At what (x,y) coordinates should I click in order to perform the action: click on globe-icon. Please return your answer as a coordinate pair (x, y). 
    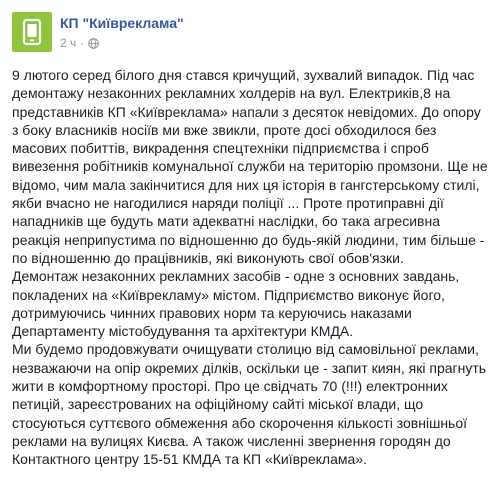
    Looking at the image, I should click on (94, 43).